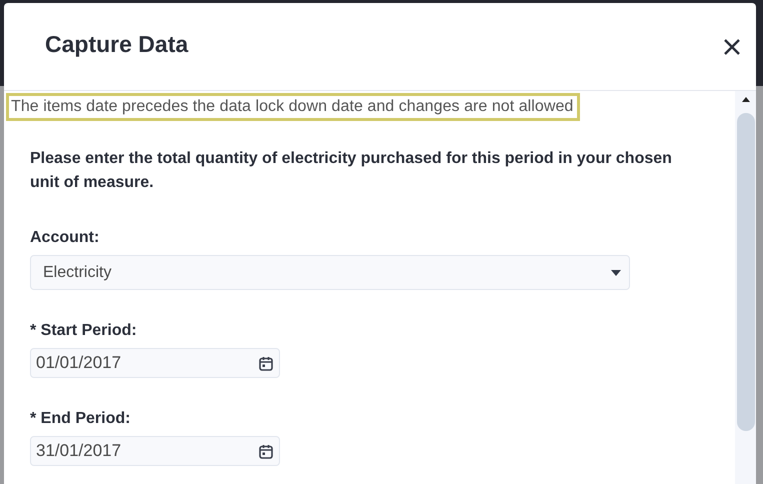 The height and width of the screenshot is (484, 763). I want to click on date-field: 01/01/2017, so click(155, 363).